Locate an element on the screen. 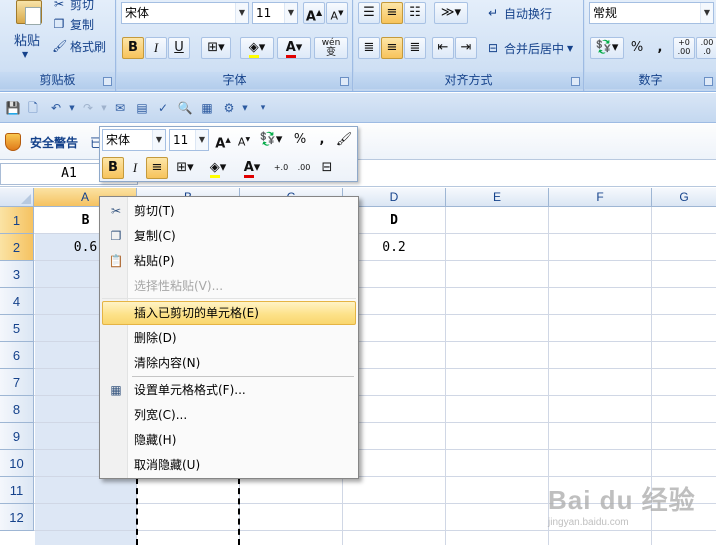 The height and width of the screenshot is (545, 716). comma-button: , is located at coordinates (660, 48).